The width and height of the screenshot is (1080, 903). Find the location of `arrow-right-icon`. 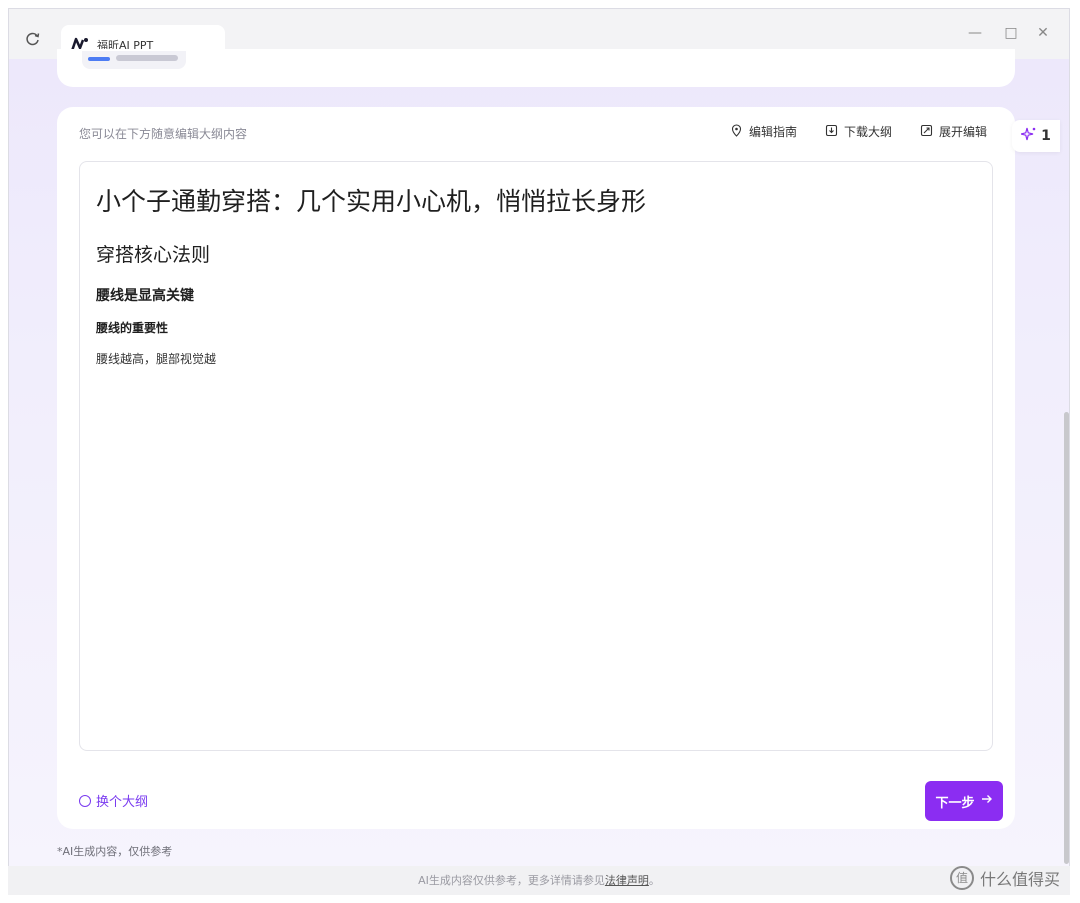

arrow-right-icon is located at coordinates (987, 801).